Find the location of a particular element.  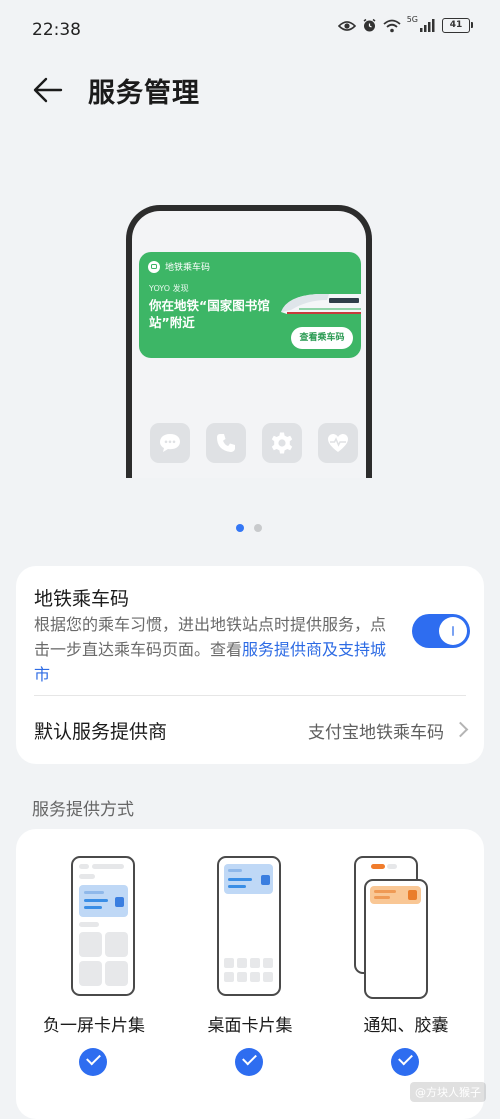

page-title: 服务管理 is located at coordinates (144, 93).